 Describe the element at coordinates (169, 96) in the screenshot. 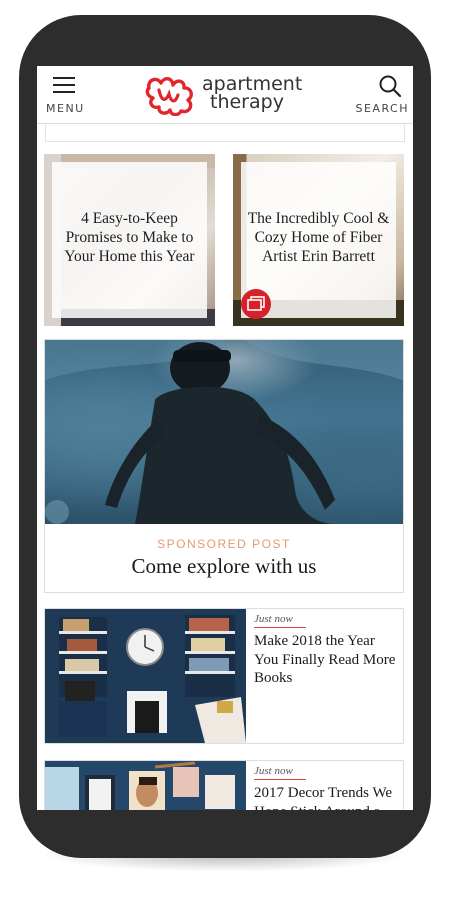

I see `apartment-therapy-logo-mark` at that location.